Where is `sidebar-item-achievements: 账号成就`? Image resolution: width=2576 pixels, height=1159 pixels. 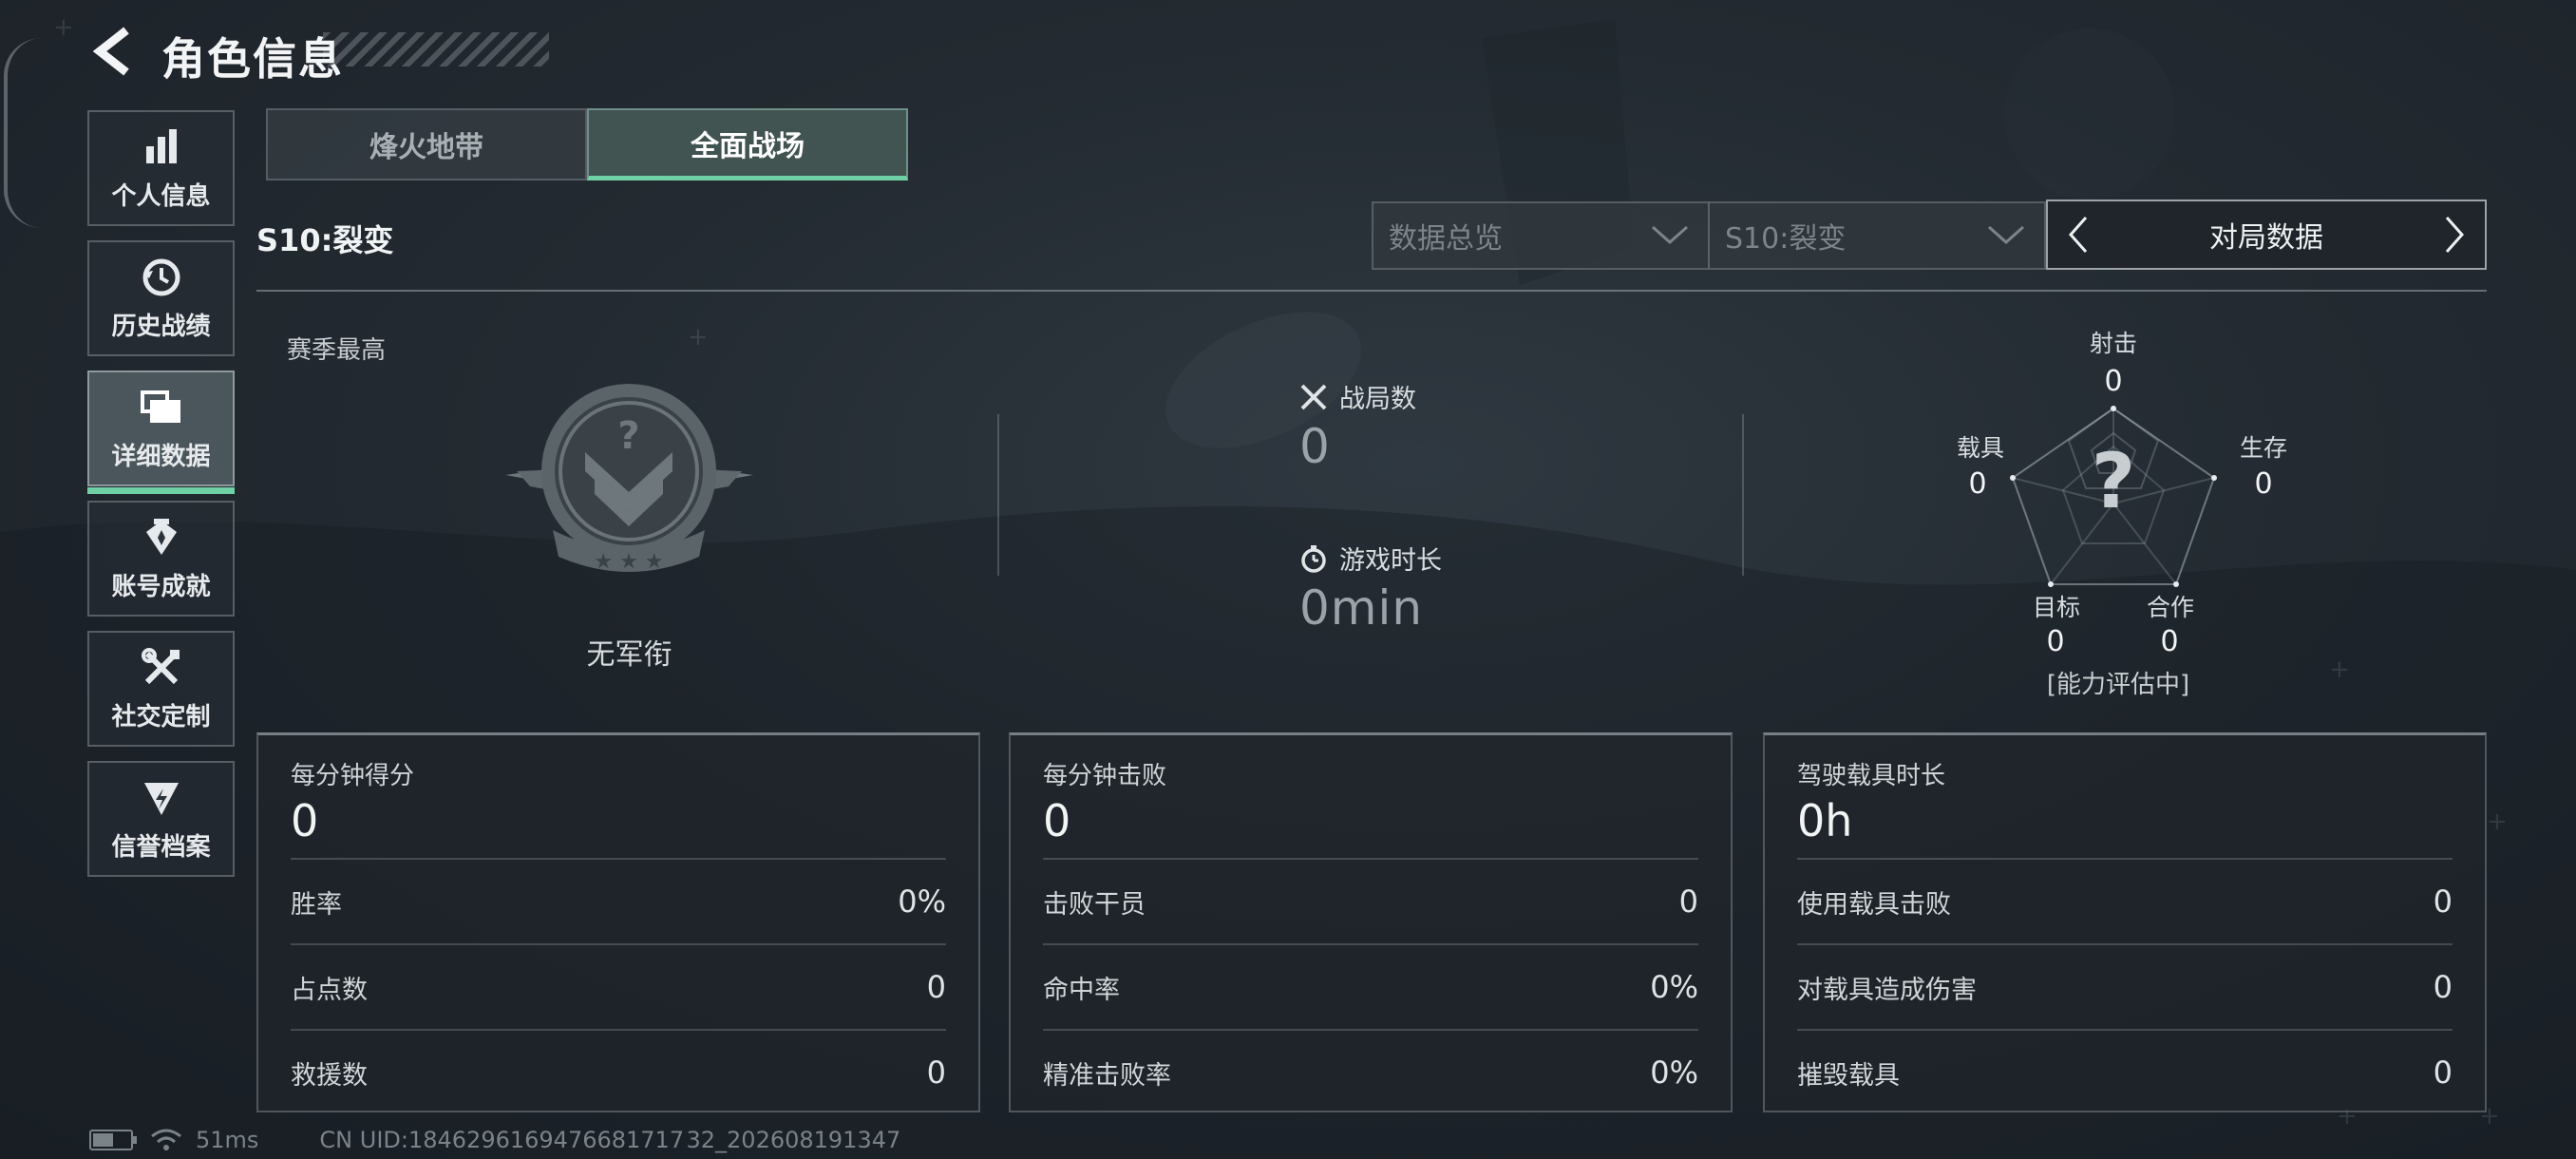 sidebar-item-achievements: 账号成就 is located at coordinates (161, 559).